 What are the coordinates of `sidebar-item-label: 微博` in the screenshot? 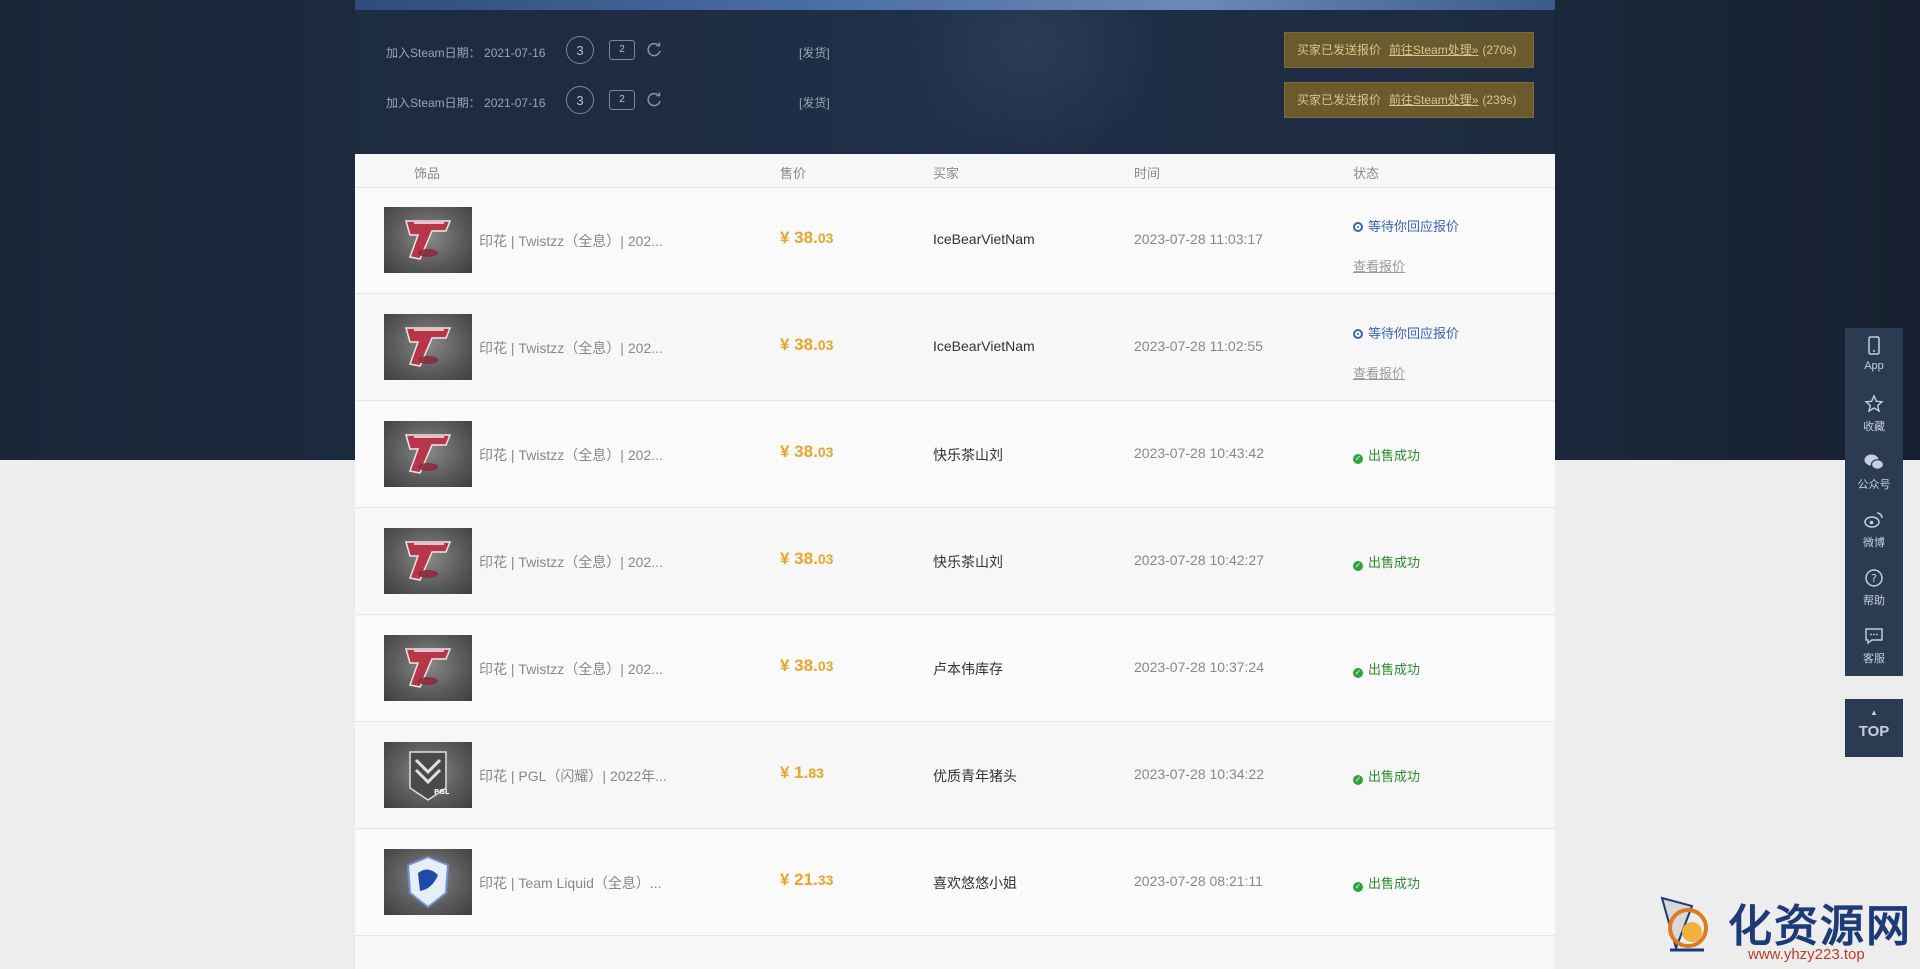 It's located at (1874, 543).